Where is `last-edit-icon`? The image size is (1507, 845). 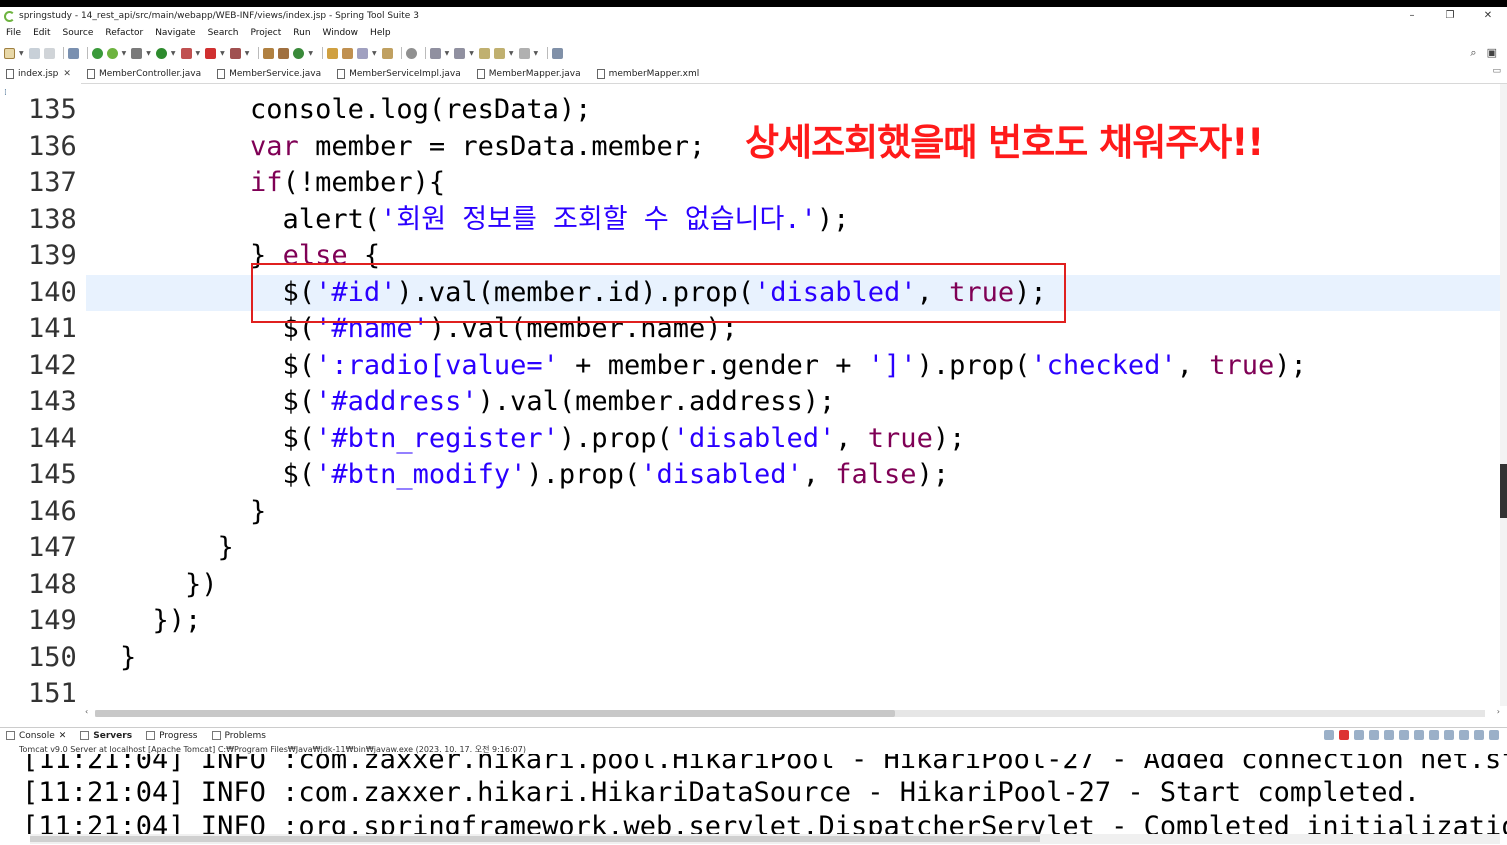 last-edit-icon is located at coordinates (484, 53).